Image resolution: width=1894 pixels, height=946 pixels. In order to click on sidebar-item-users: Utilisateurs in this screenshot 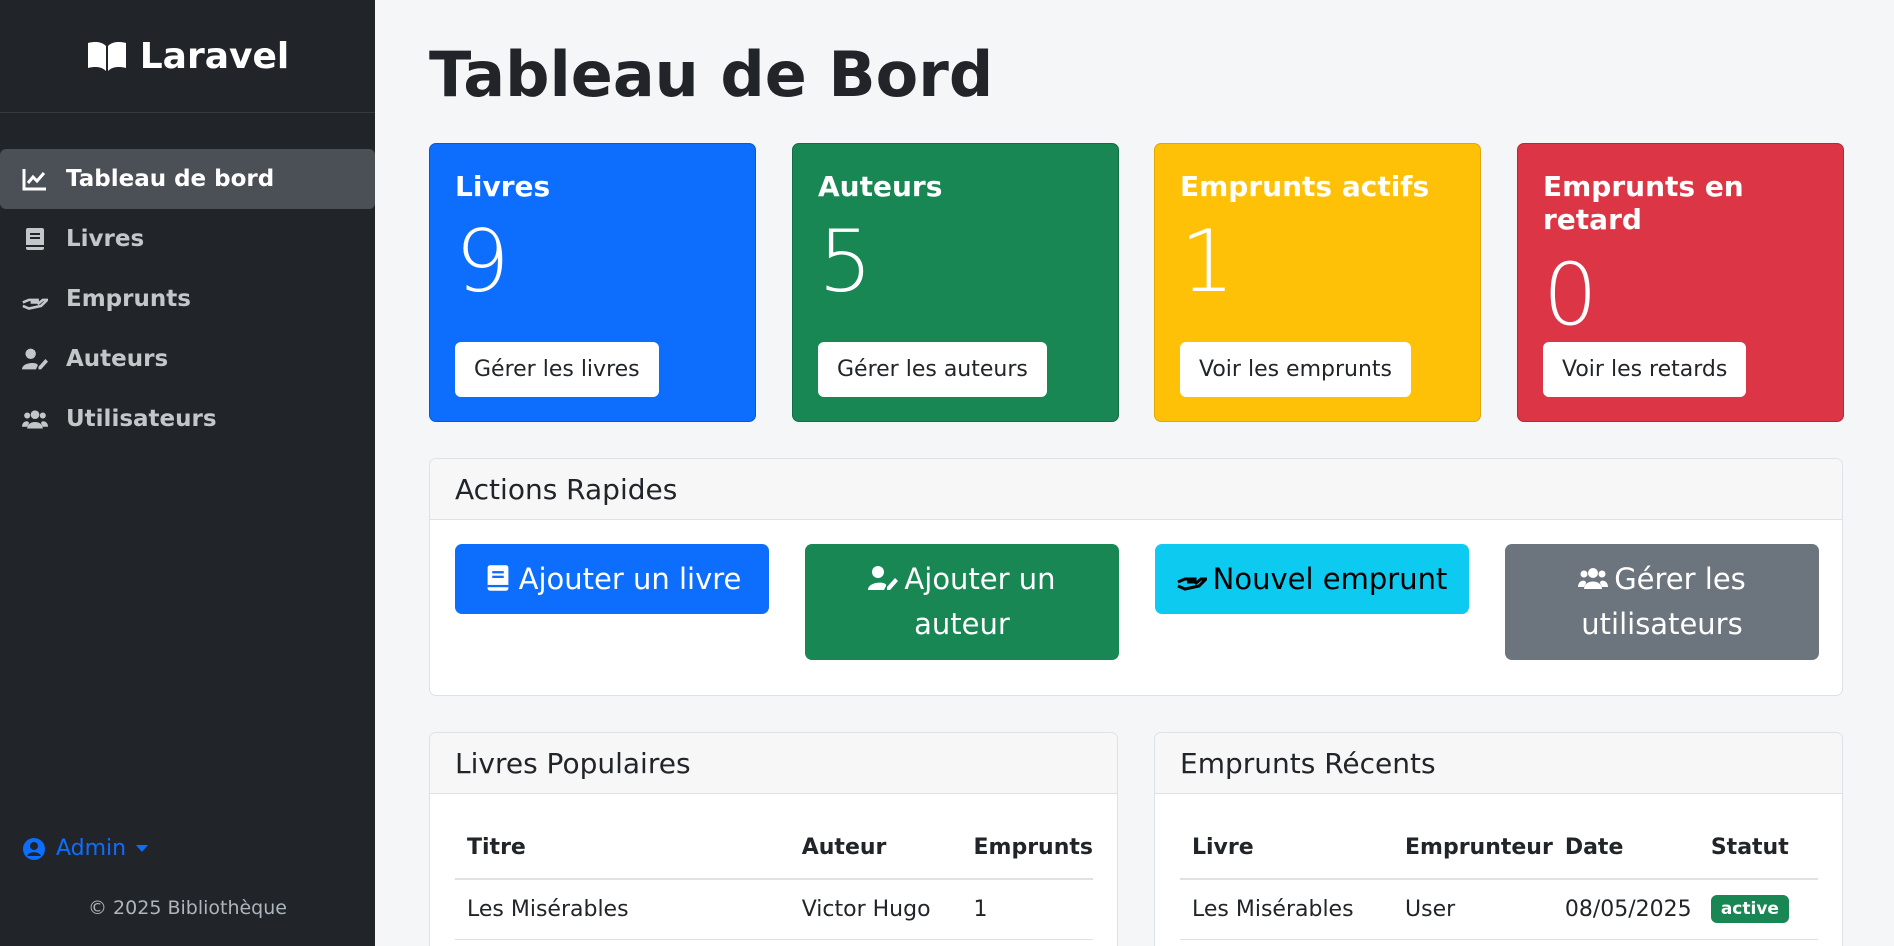, I will do `click(187, 419)`.